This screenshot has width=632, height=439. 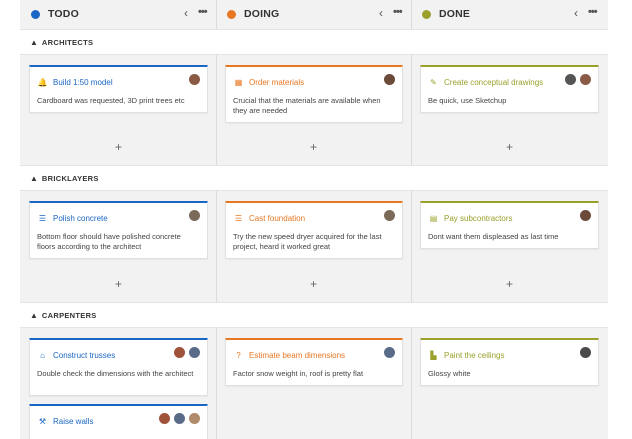 What do you see at coordinates (509, 14) in the screenshot?
I see `column-header-done: DONE ‹ •••` at bounding box center [509, 14].